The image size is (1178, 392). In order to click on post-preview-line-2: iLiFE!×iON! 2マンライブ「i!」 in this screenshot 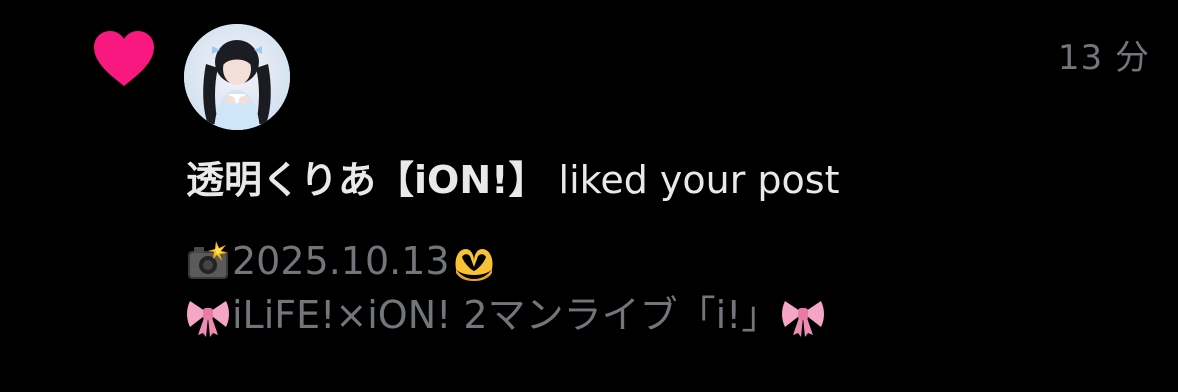, I will do `click(506, 315)`.